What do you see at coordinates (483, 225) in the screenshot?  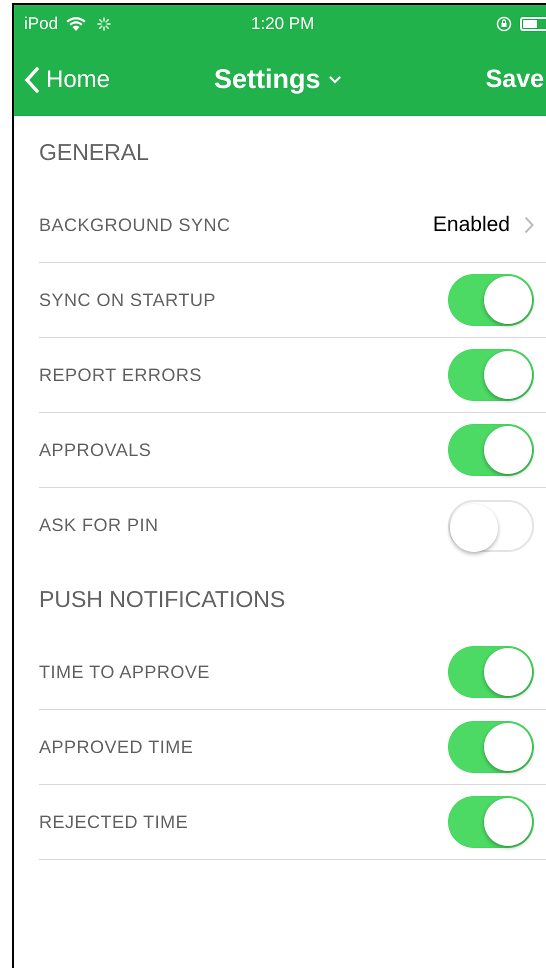 I see `setting-value-link: Enabled` at bounding box center [483, 225].